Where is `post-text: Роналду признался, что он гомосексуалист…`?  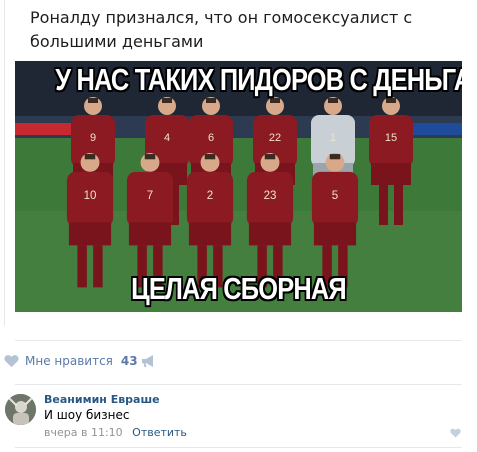
post-text: Роналду признался, что он гомосексуалист… is located at coordinates (221, 29).